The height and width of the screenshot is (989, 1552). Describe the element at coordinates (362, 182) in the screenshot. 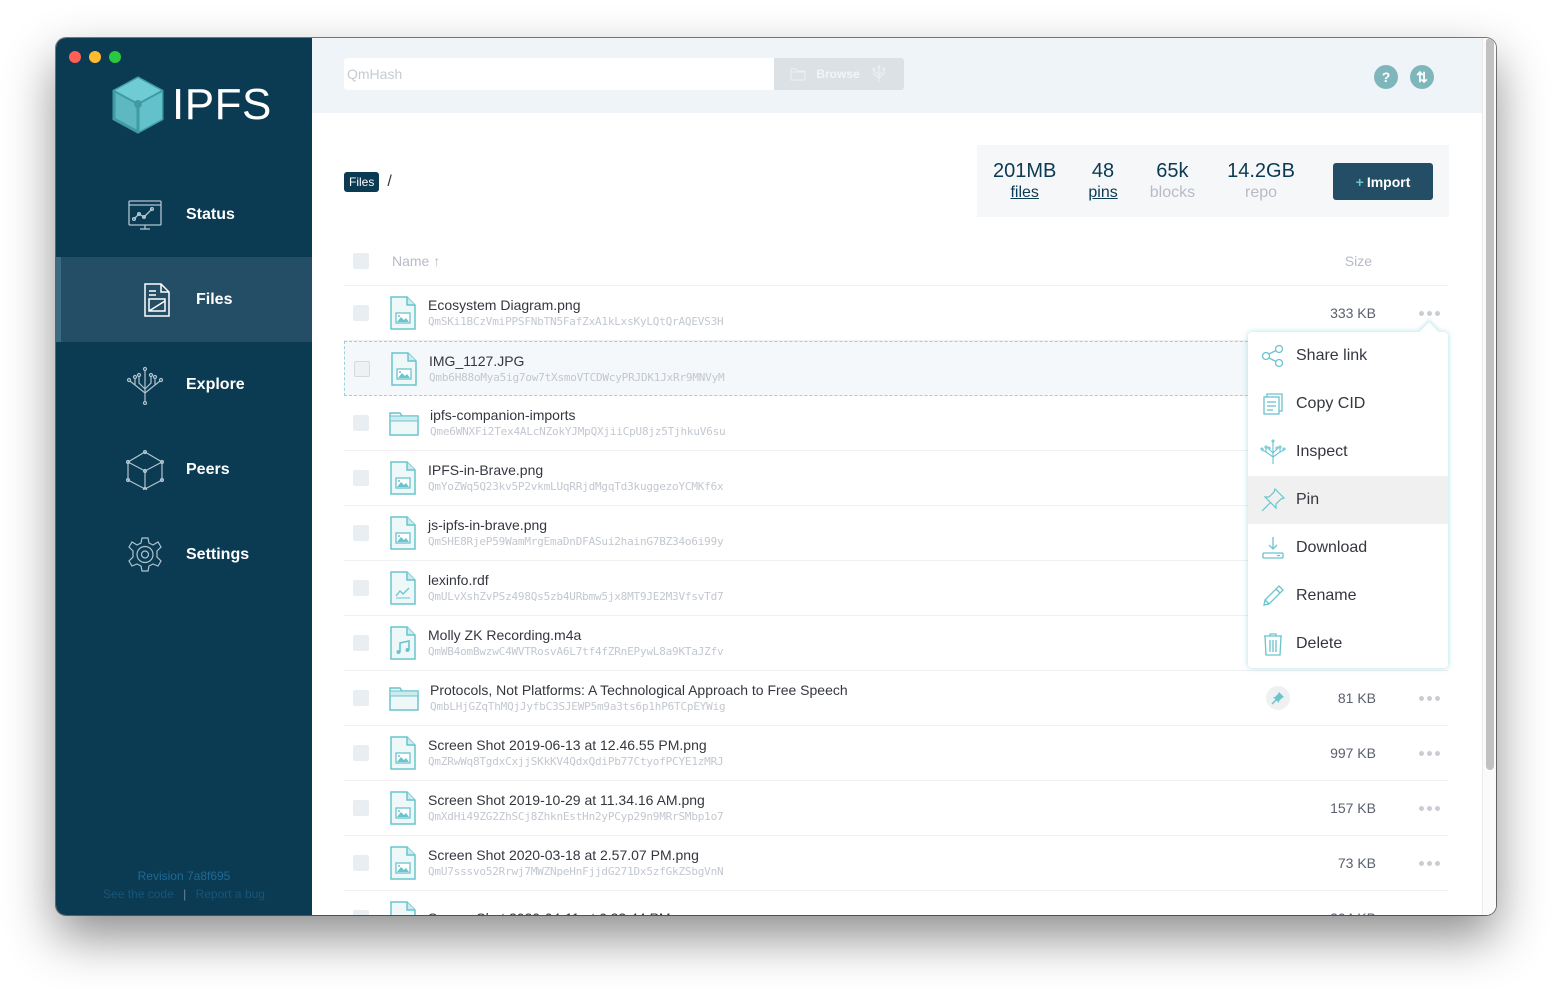

I see `breadcrumb-root: Files` at that location.